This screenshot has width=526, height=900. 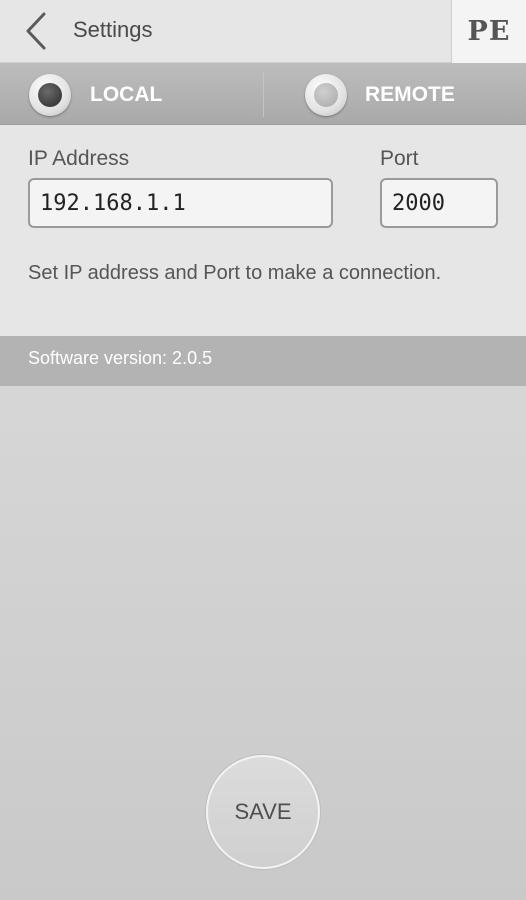 What do you see at coordinates (180, 203) in the screenshot?
I see `ip-address-input` at bounding box center [180, 203].